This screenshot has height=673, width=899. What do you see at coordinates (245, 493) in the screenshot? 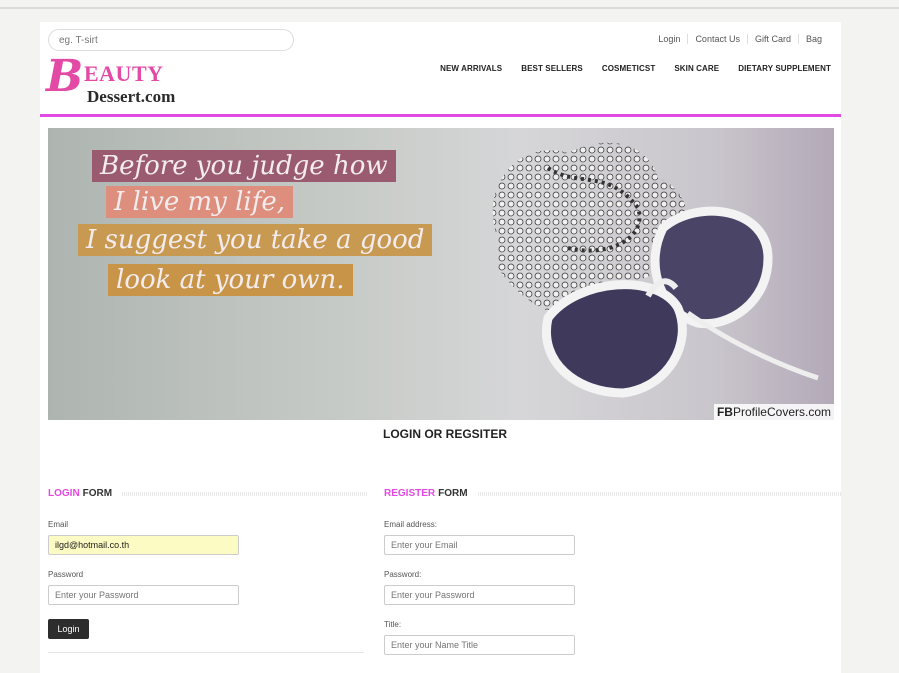
I see `login-title-rule` at bounding box center [245, 493].